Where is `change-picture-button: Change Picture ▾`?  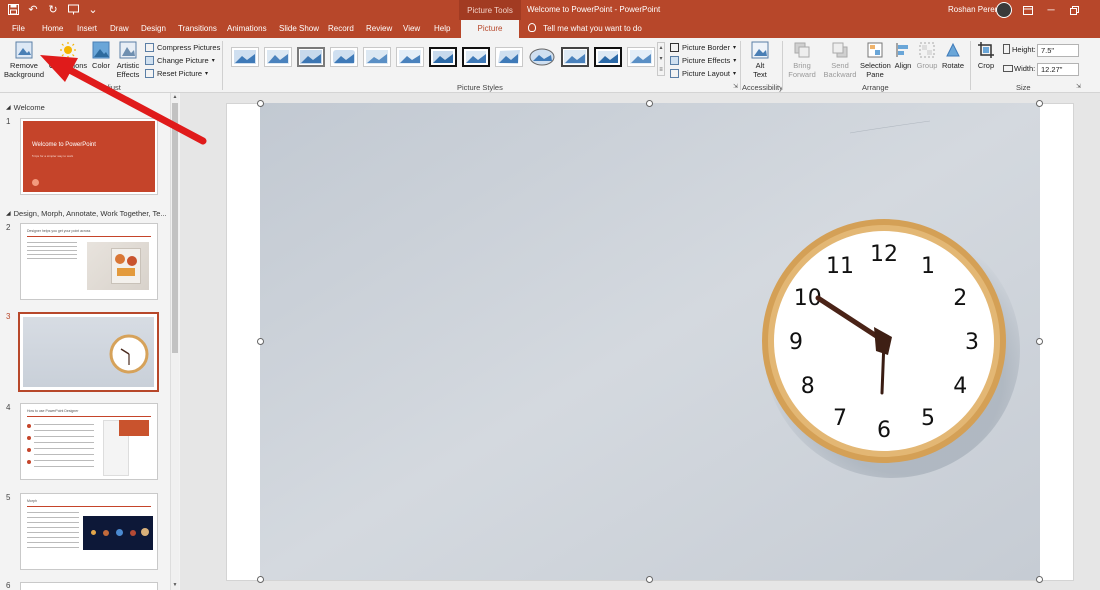 change-picture-button: Change Picture ▾ is located at coordinates (180, 60).